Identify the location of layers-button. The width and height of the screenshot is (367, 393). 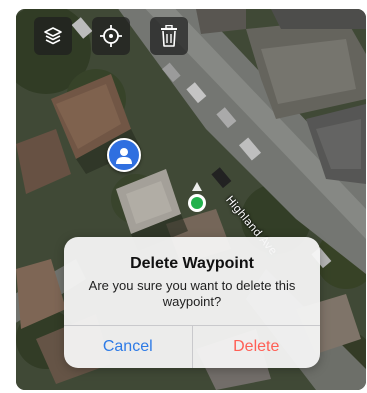
(53, 36).